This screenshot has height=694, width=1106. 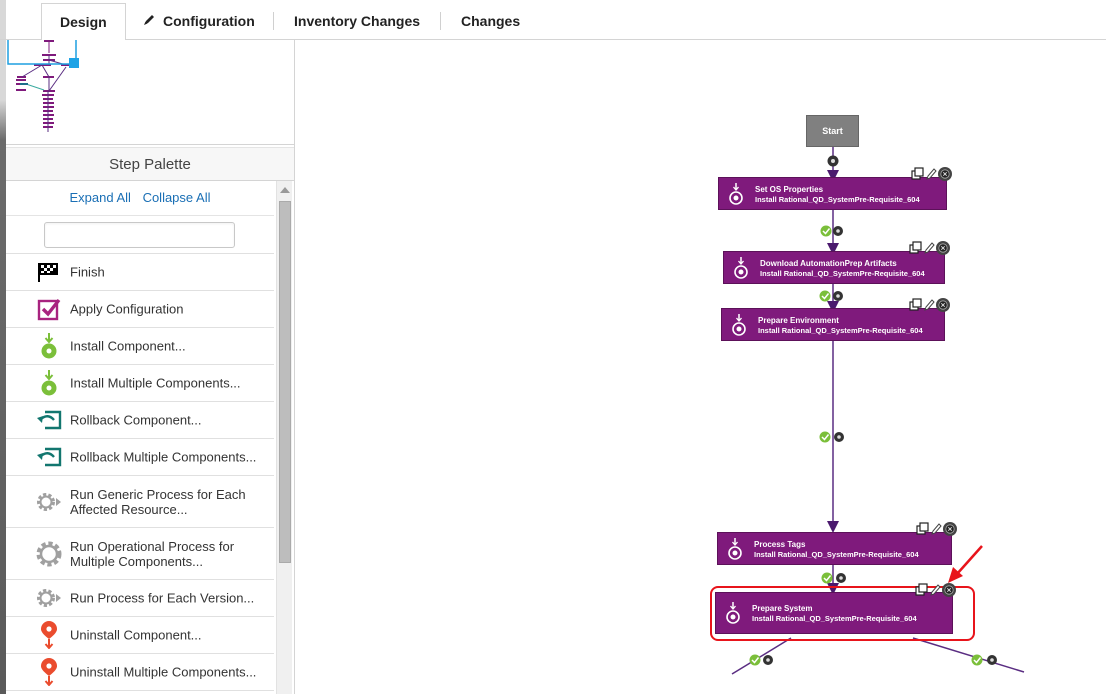 I want to click on step-name: Process Tags, so click(x=780, y=544).